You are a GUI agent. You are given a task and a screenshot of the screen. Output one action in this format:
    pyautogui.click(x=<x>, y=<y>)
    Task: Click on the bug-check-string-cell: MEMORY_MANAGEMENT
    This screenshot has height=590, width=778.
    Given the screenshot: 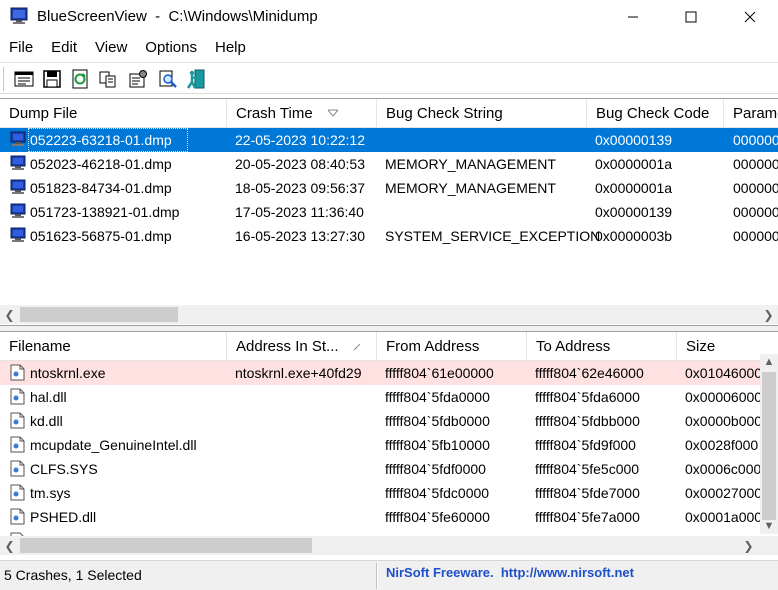 What is the action you would take?
    pyautogui.click(x=470, y=164)
    